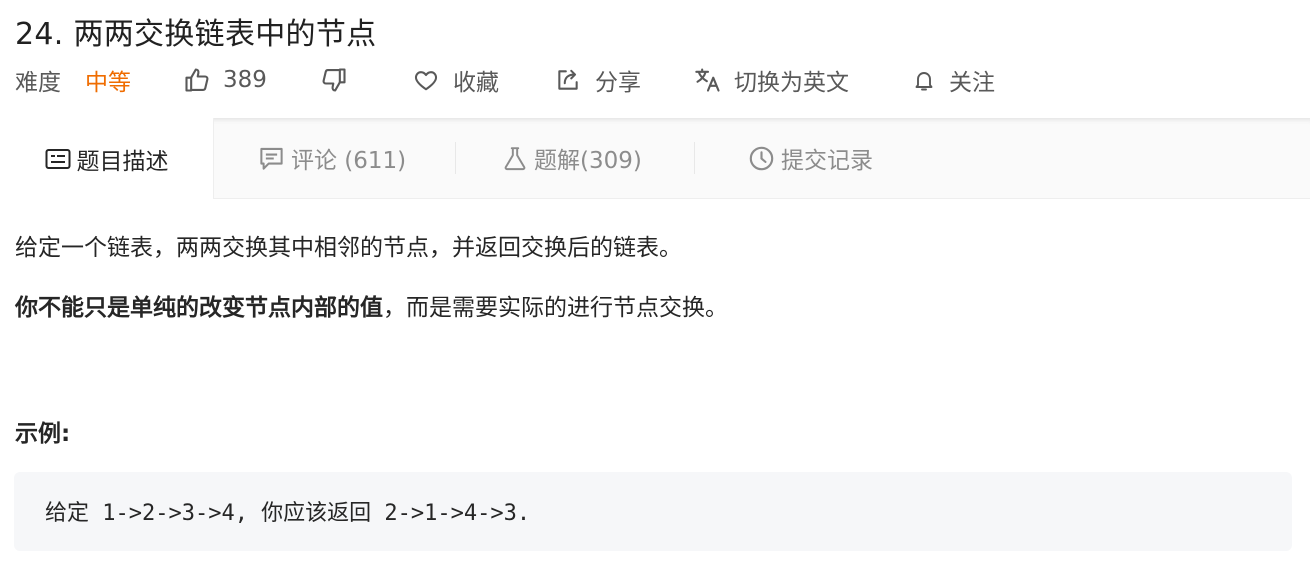 The image size is (1310, 578). I want to click on difficulty-value: 中等, so click(108, 83).